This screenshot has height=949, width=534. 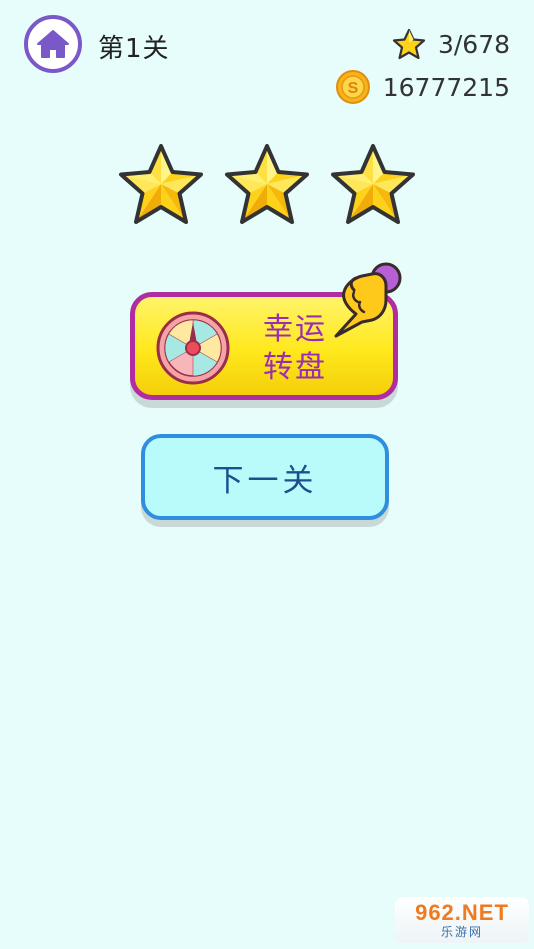 What do you see at coordinates (193, 348) in the screenshot?
I see `wheel-icon` at bounding box center [193, 348].